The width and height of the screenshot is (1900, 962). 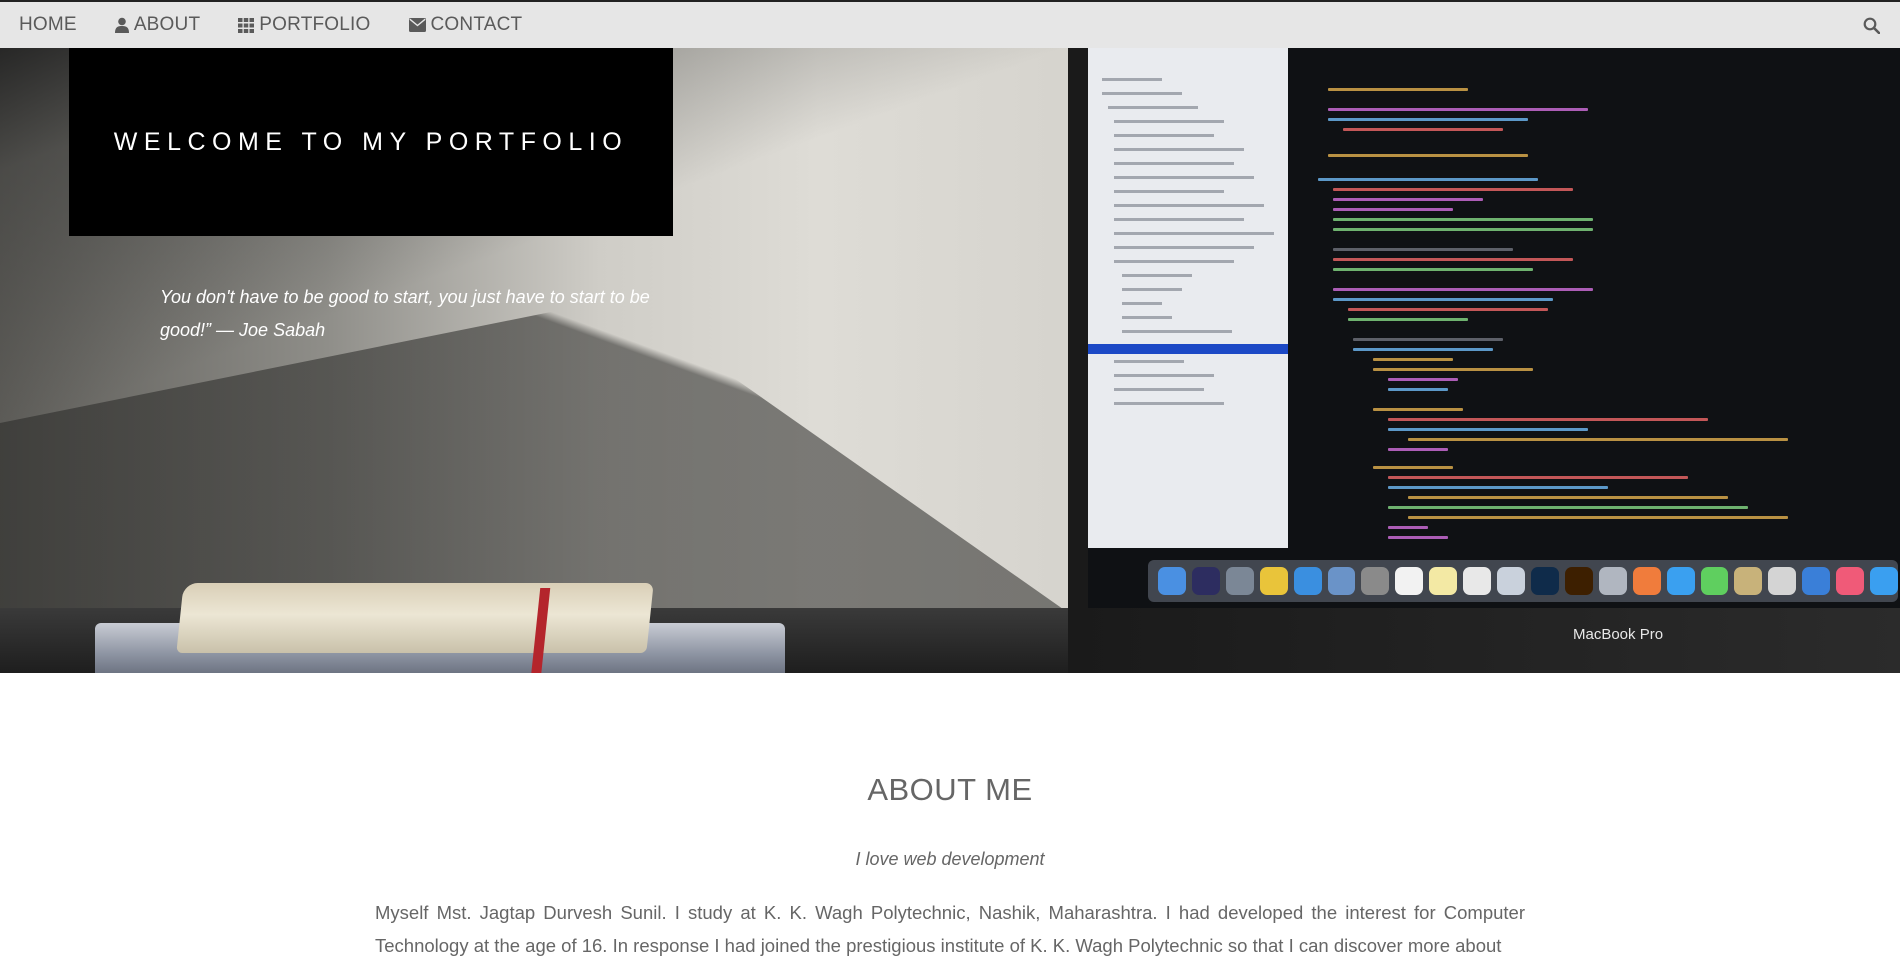 I want to click on notebook-image, so click(x=415, y=618).